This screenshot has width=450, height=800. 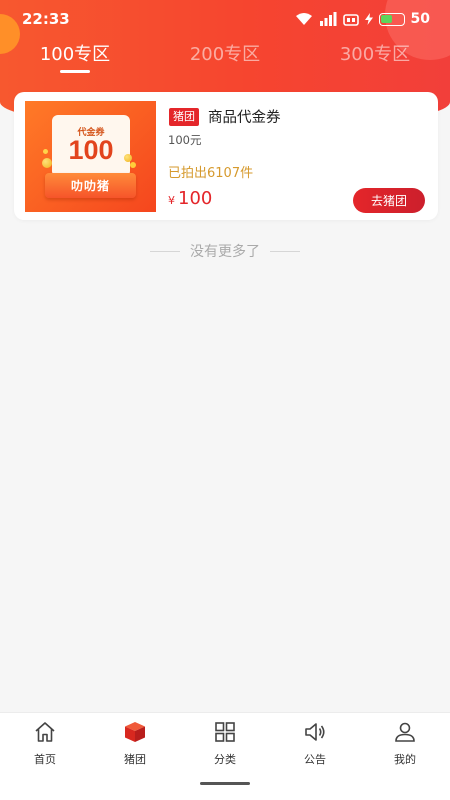 I want to click on tab-label: 300专区, so click(x=375, y=54).